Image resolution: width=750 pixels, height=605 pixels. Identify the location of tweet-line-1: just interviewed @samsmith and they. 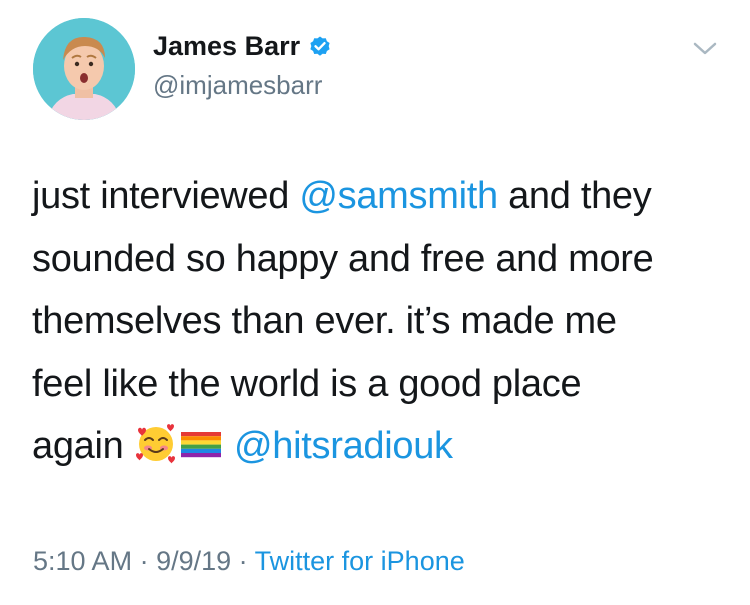
(377, 196).